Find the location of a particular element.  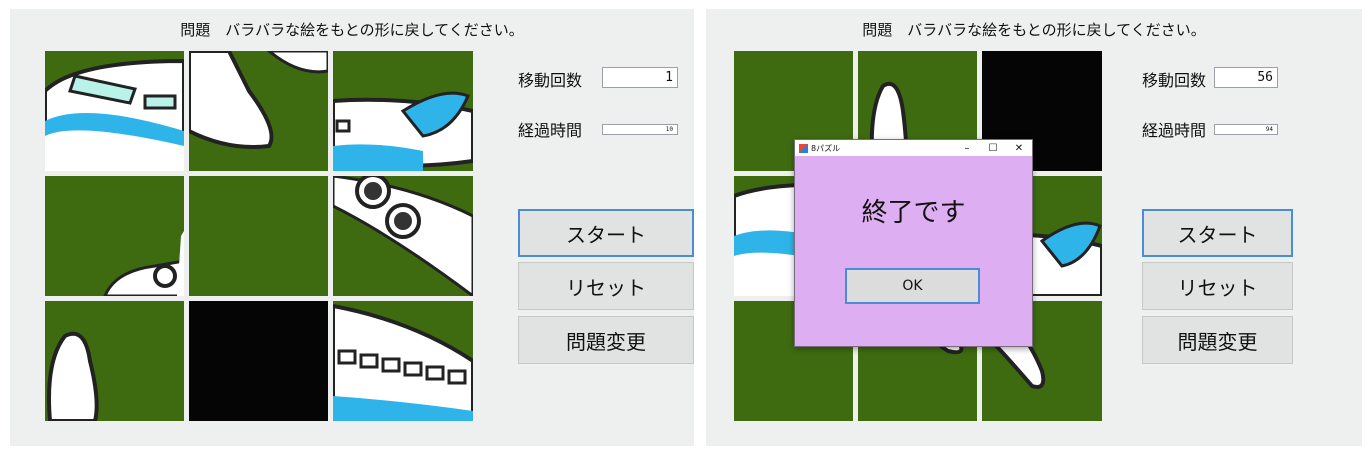

close-icon: ✕ is located at coordinates (1019, 148).